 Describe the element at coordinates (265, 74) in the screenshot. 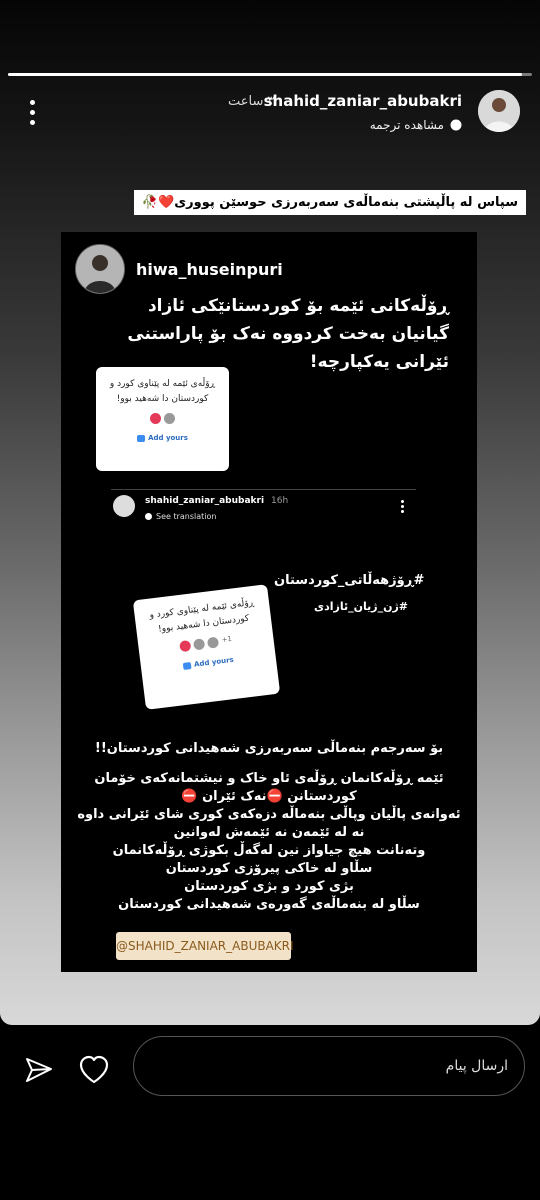

I see `story-progress-fill` at that location.